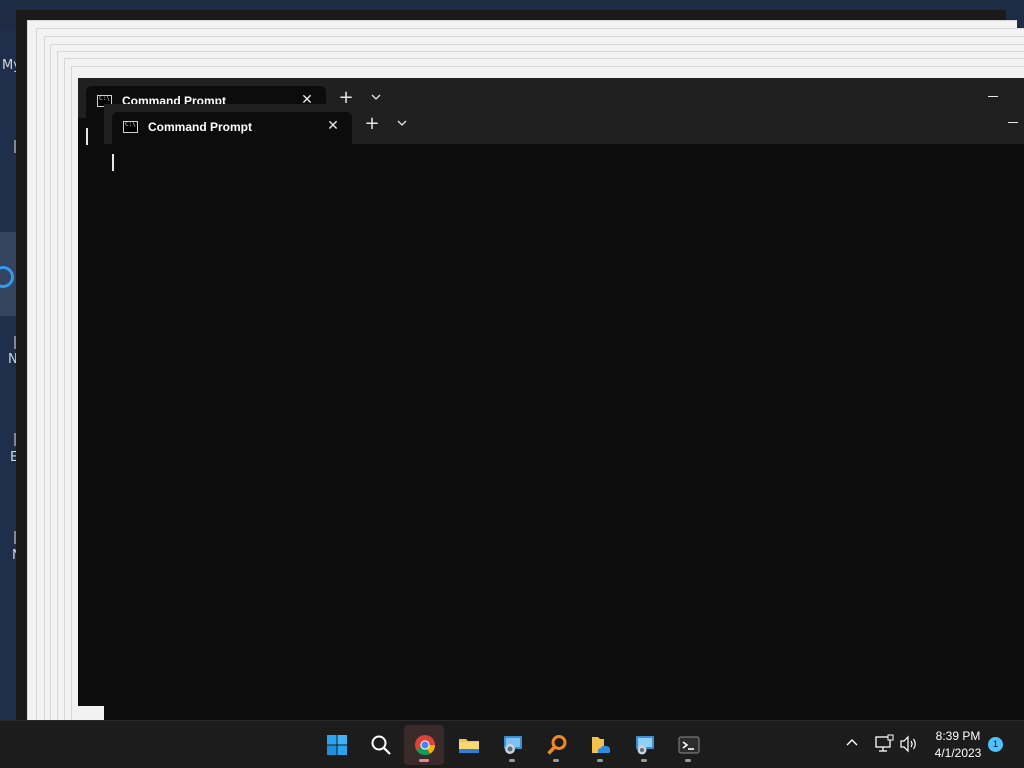 The height and width of the screenshot is (768, 1024). I want to click on volume-icon, so click(909, 744).